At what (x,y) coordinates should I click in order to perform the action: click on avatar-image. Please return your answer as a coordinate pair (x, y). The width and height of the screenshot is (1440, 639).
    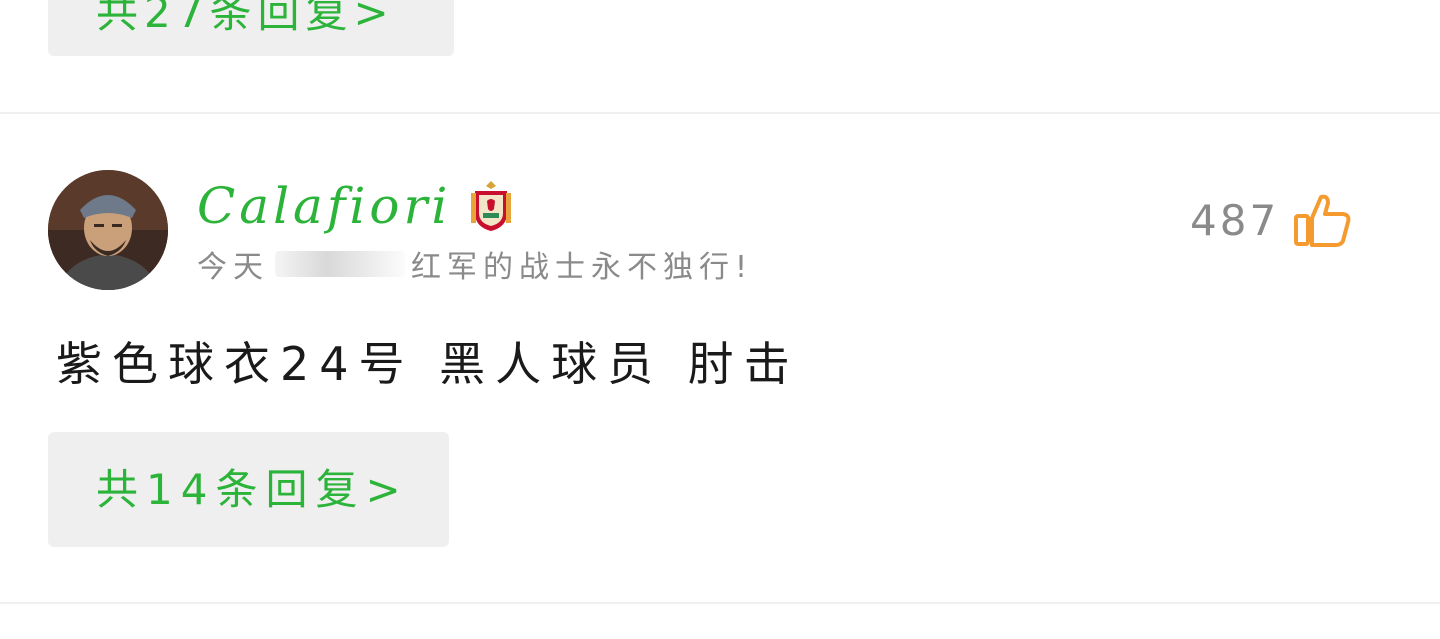
    Looking at the image, I should click on (108, 230).